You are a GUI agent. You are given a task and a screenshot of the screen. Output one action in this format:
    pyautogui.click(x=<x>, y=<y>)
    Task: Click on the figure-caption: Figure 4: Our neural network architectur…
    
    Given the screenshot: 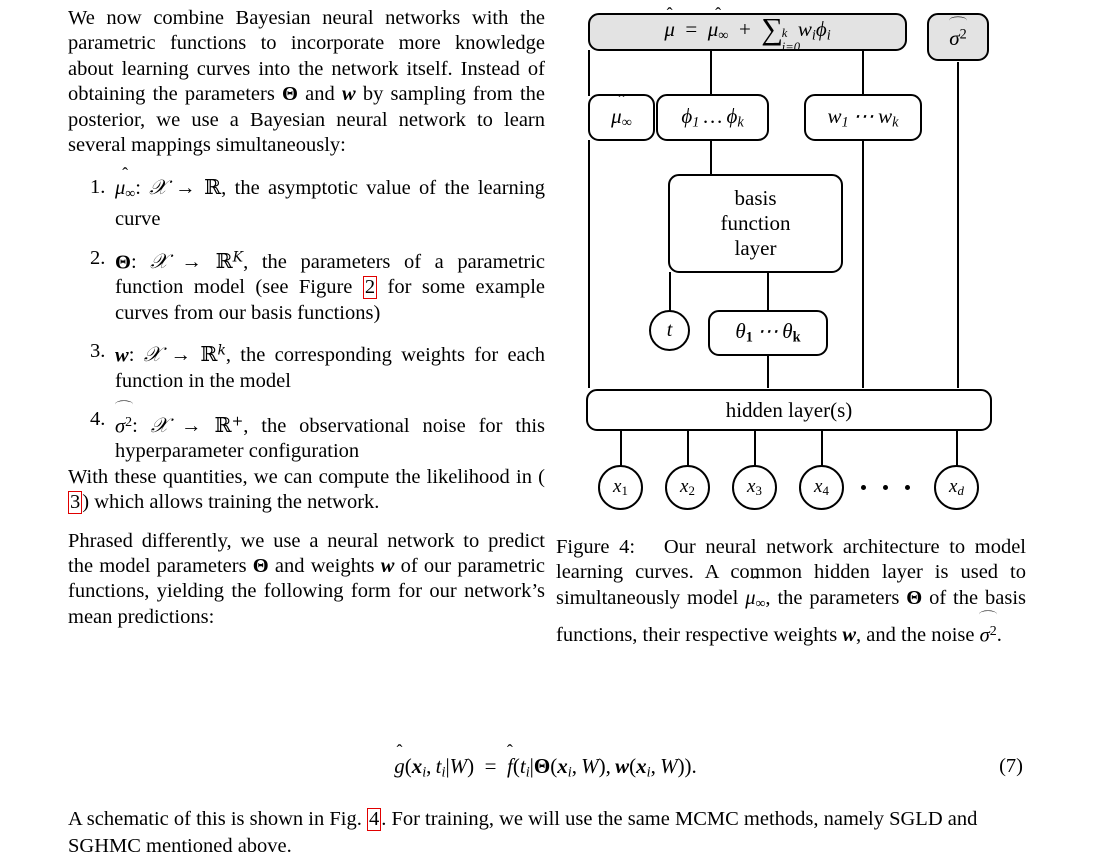 What is the action you would take?
    pyautogui.click(x=791, y=592)
    